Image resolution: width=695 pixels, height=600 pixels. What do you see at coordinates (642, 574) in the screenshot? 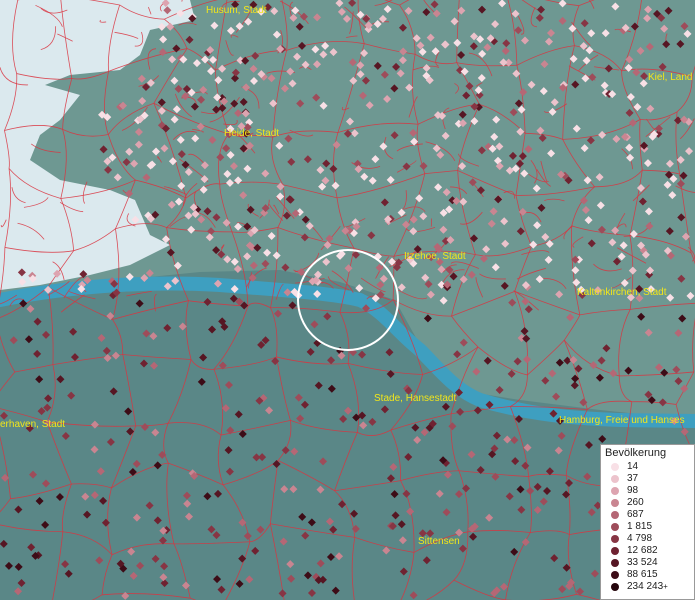
I see `legend-value: 88 615` at bounding box center [642, 574].